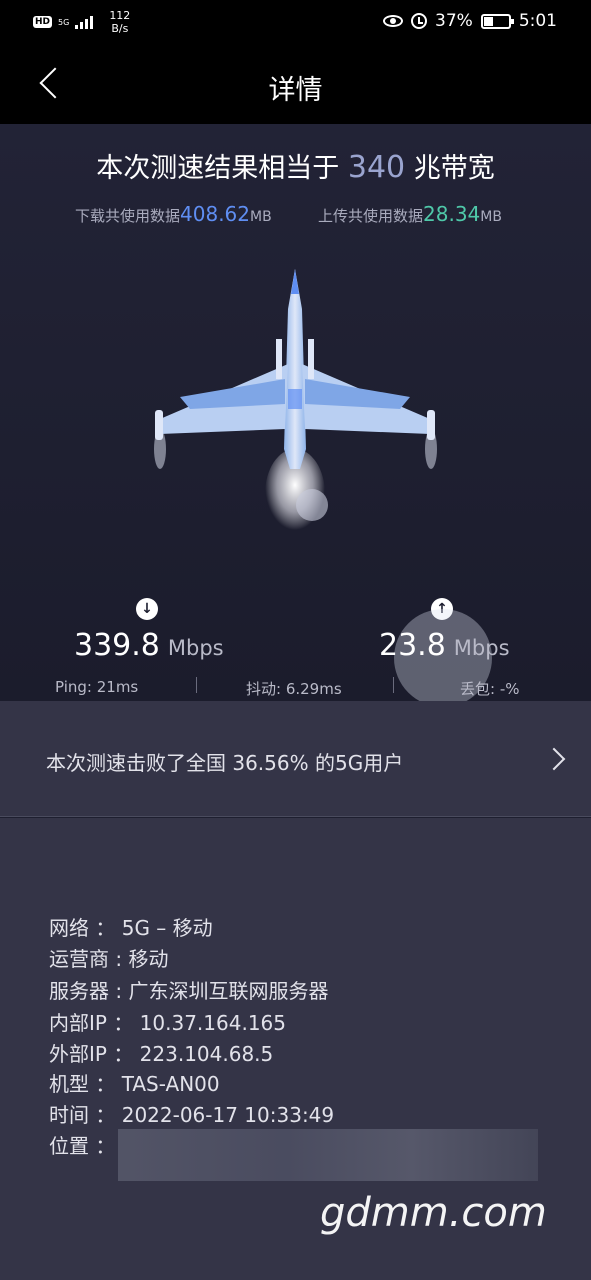 The width and height of the screenshot is (591, 1280). What do you see at coordinates (64, 22) in the screenshot?
I see `network-type: 5G` at bounding box center [64, 22].